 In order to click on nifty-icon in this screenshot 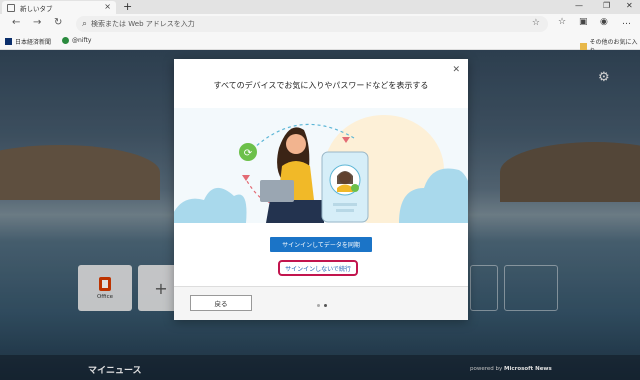, I will do `click(65, 40)`.